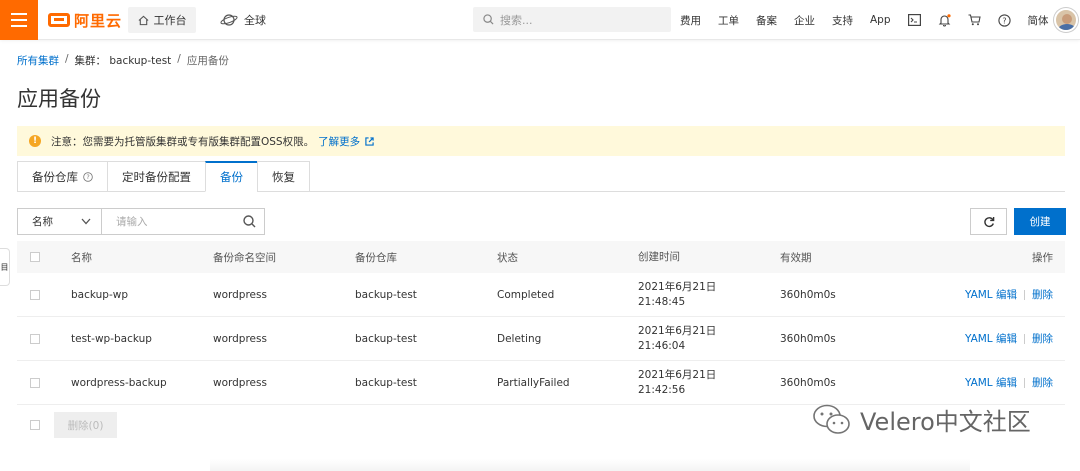 This screenshot has height=471, width=1080. Describe the element at coordinates (255, 20) in the screenshot. I see `region-label: 全球` at that location.